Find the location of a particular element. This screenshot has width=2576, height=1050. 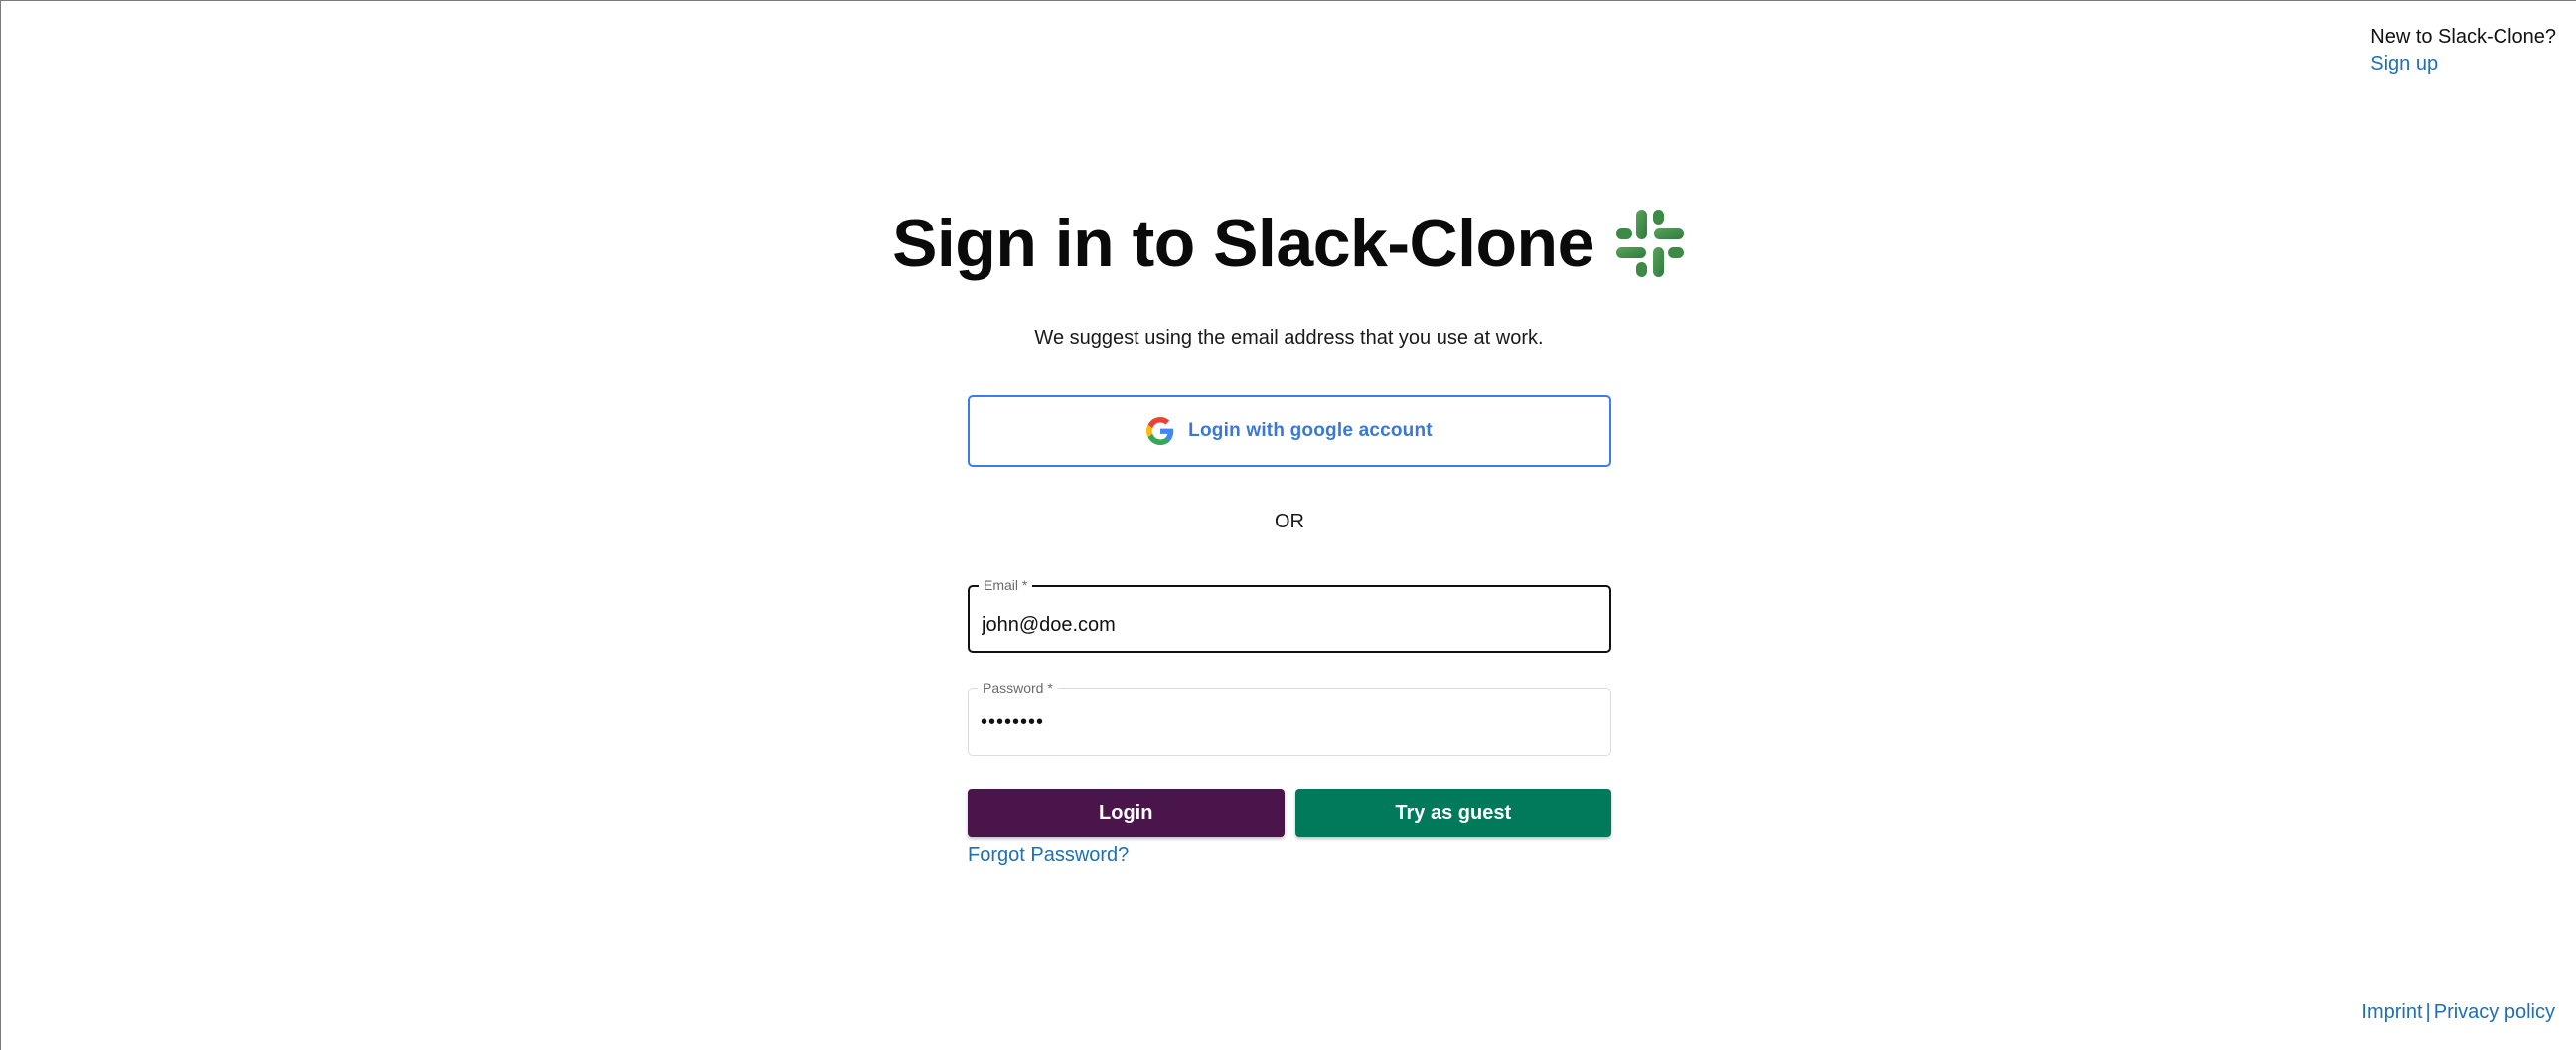

password-input: •••••••• is located at coordinates (1289, 725).